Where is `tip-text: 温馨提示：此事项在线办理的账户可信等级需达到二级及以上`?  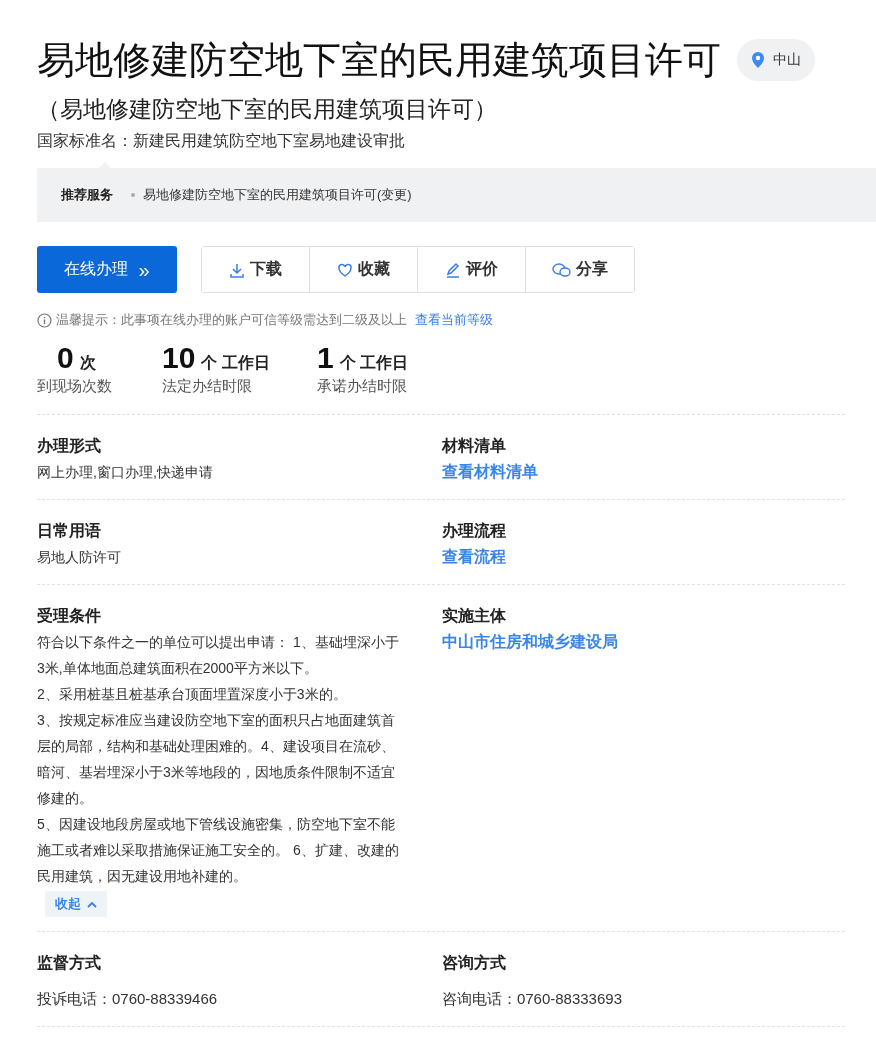 tip-text: 温馨提示：此事项在线办理的账户可信等级需达到二级及以上 is located at coordinates (231, 320).